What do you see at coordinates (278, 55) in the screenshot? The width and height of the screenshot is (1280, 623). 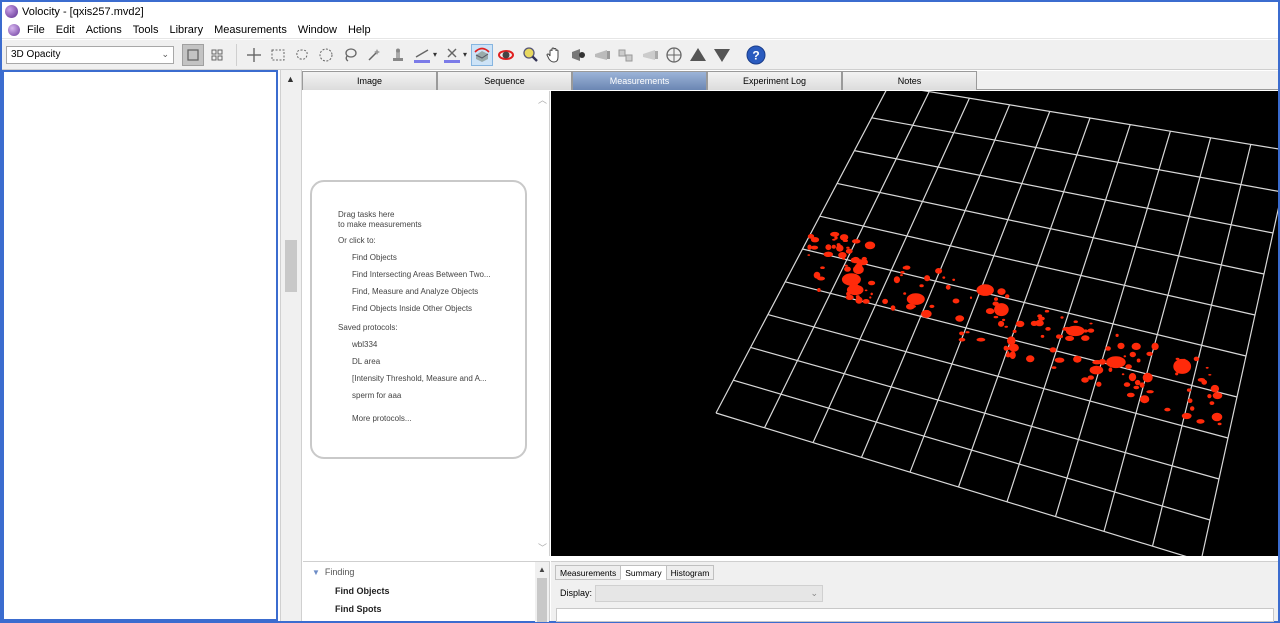 I see `rectangle-select-icon` at bounding box center [278, 55].